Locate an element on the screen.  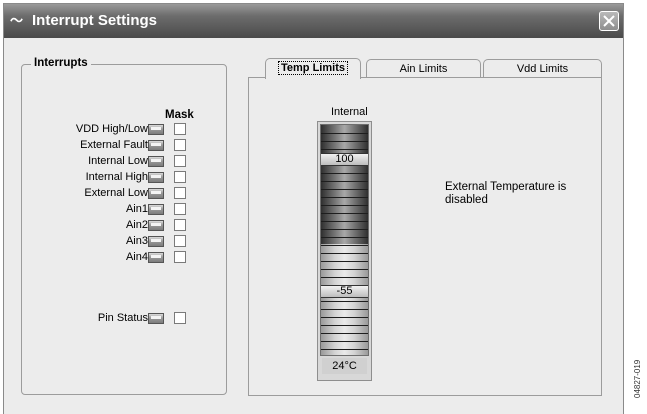
interrupt-label: Ain1 is located at coordinates (136, 209).